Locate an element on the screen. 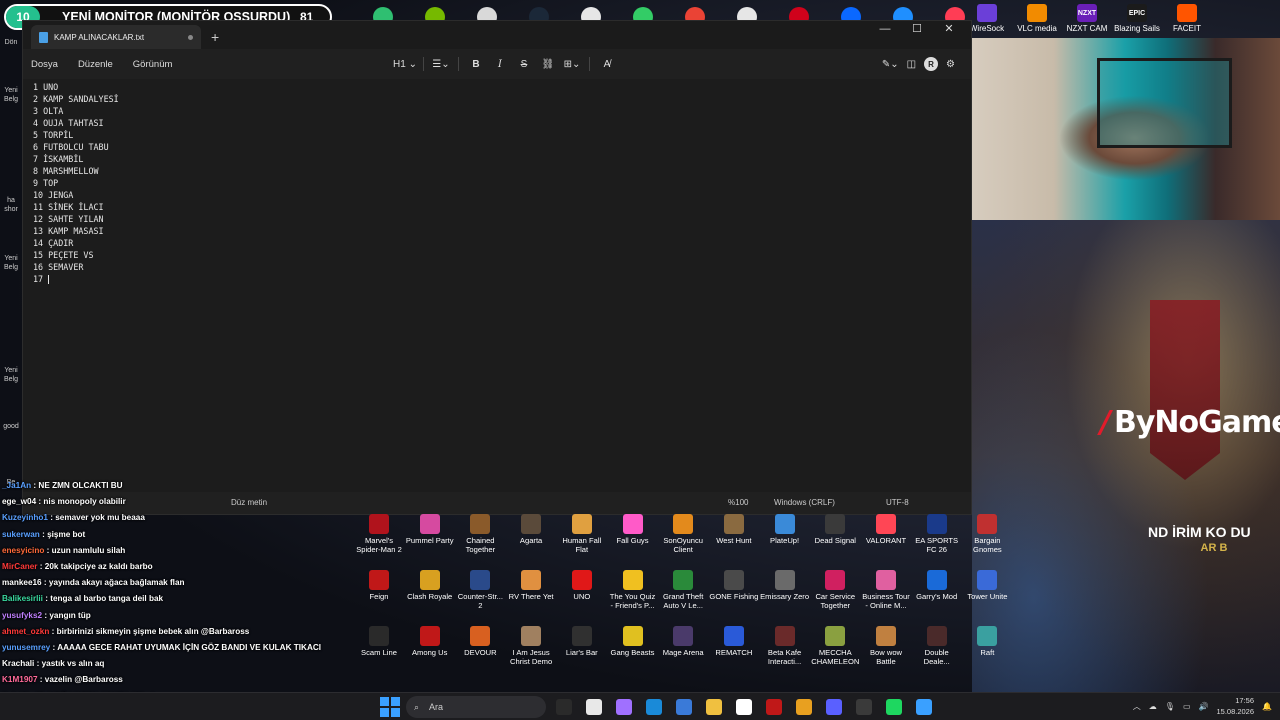  strikethrough-icon: S is located at coordinates (524, 64).